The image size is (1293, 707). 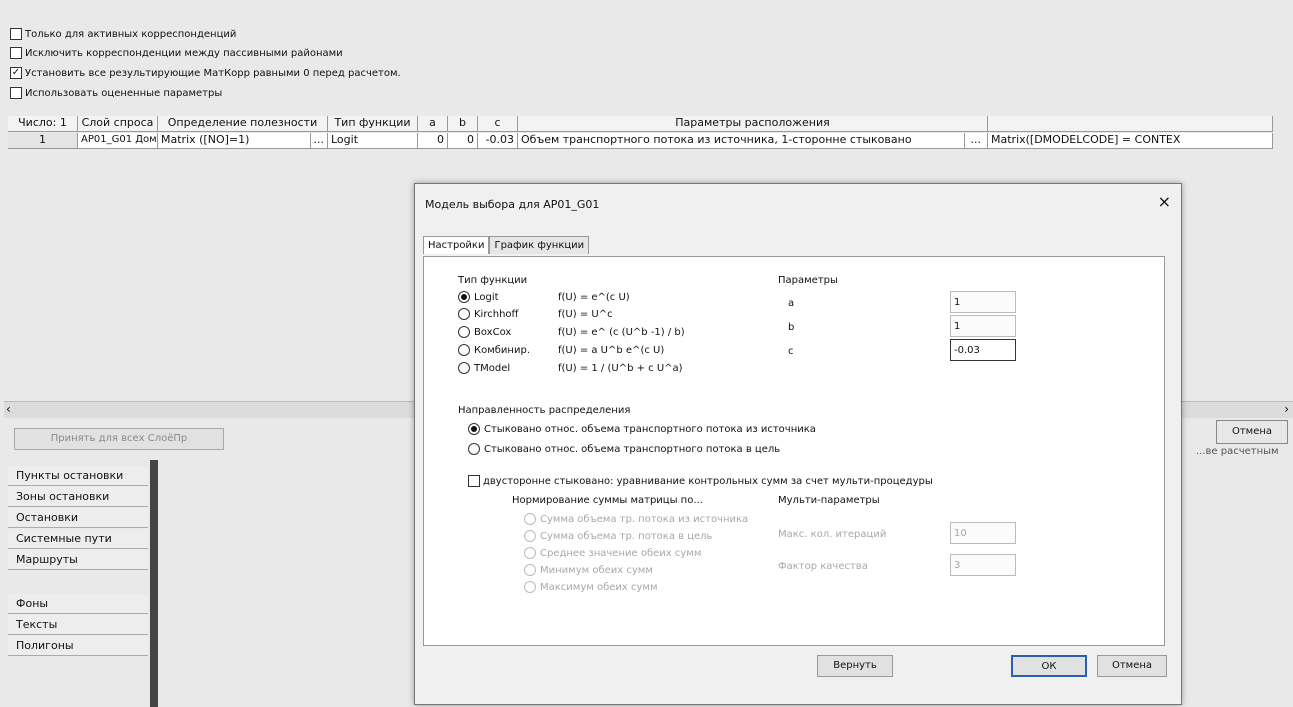 I want to click on tab-settings: Настройки, so click(x=456, y=245).